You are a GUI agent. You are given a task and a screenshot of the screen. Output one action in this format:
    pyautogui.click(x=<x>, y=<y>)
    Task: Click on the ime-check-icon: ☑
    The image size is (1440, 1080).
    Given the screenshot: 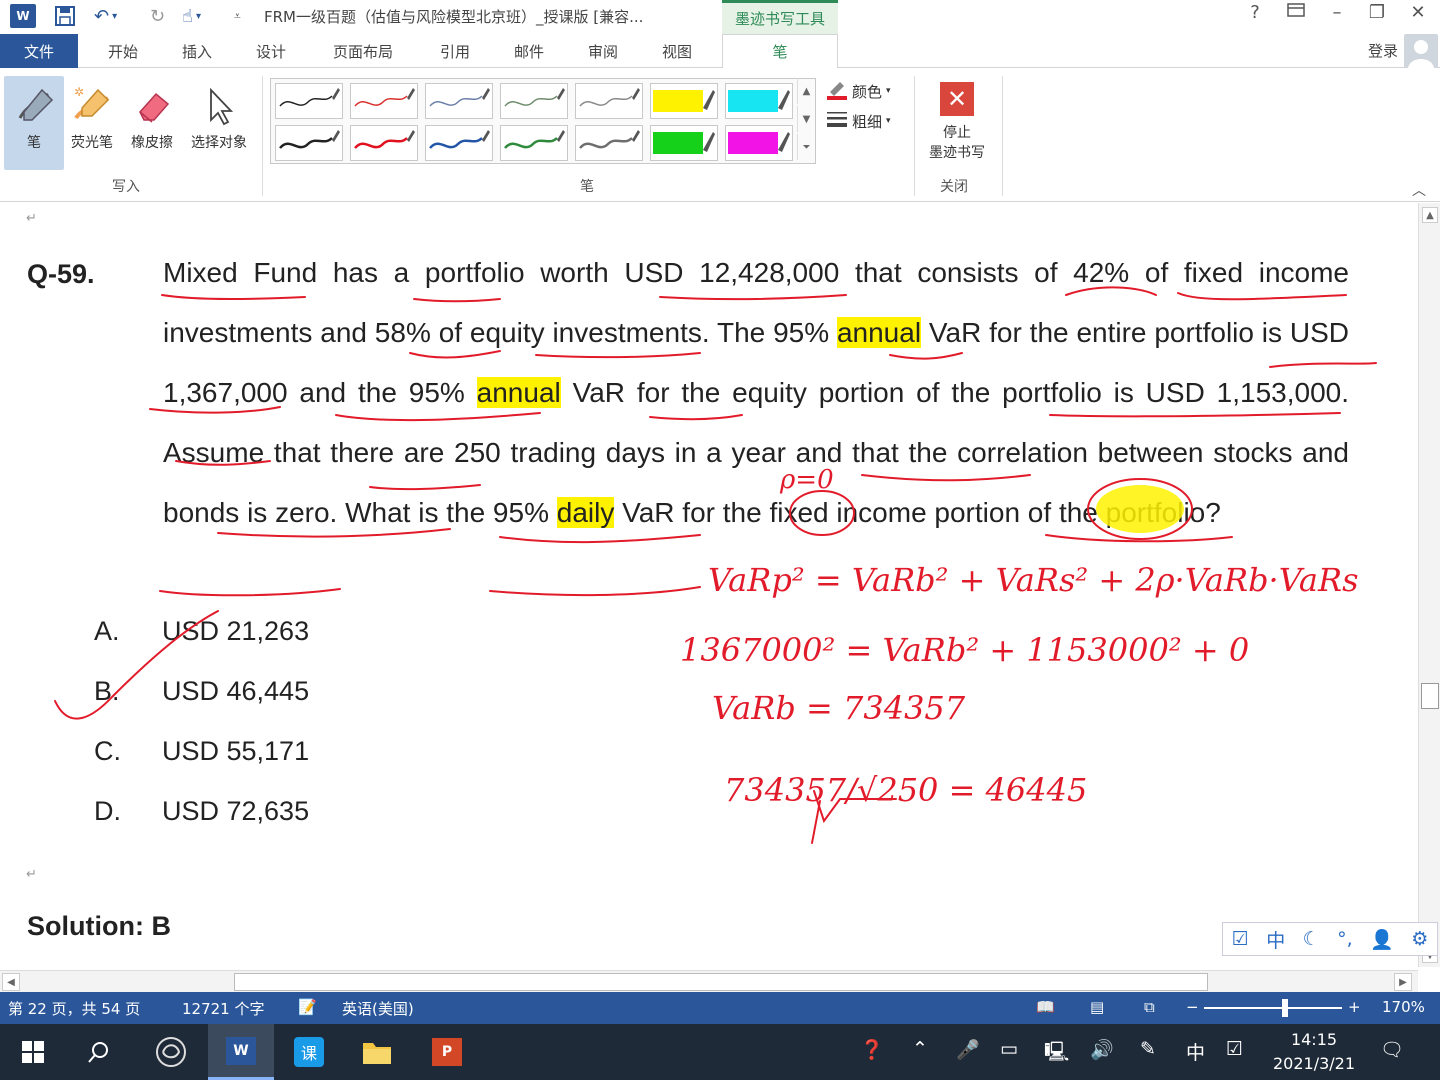 What is the action you would take?
    pyautogui.click(x=1240, y=939)
    